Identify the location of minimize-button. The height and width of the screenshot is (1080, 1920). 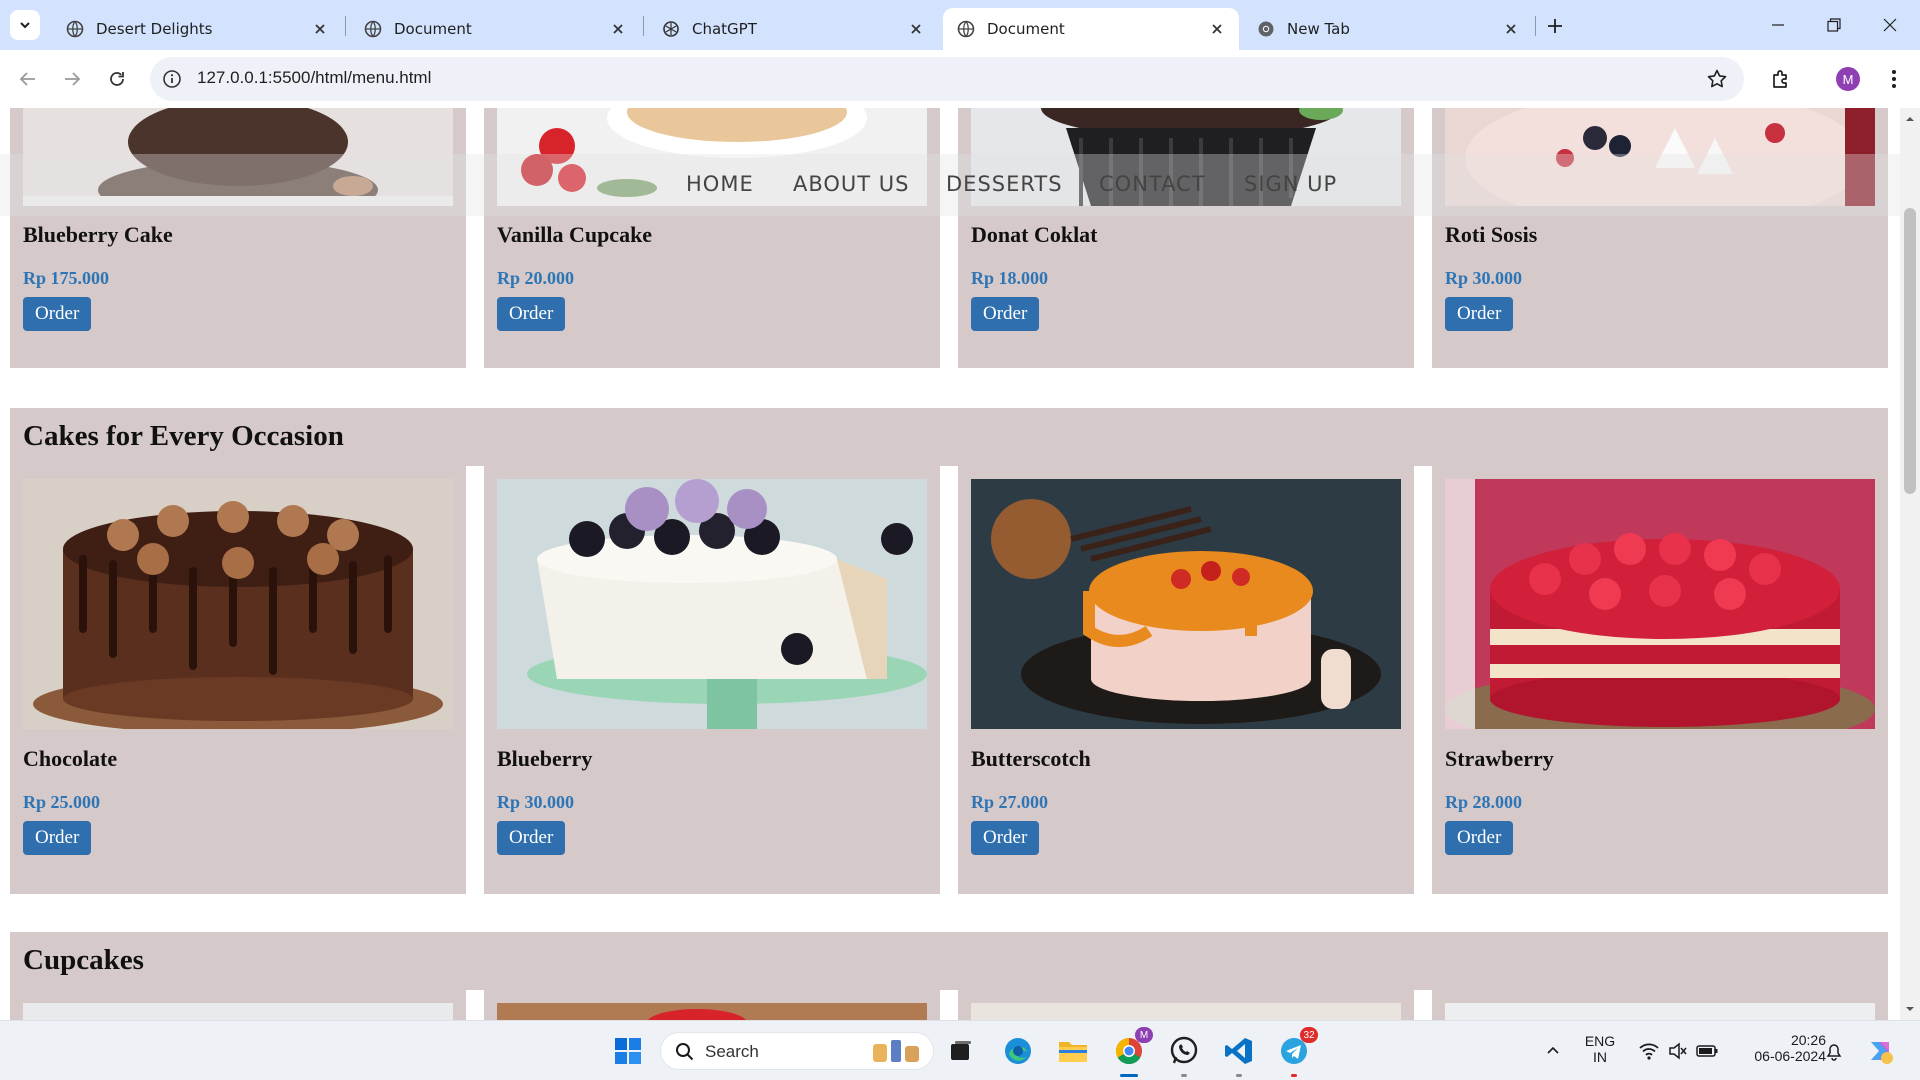
(1778, 25).